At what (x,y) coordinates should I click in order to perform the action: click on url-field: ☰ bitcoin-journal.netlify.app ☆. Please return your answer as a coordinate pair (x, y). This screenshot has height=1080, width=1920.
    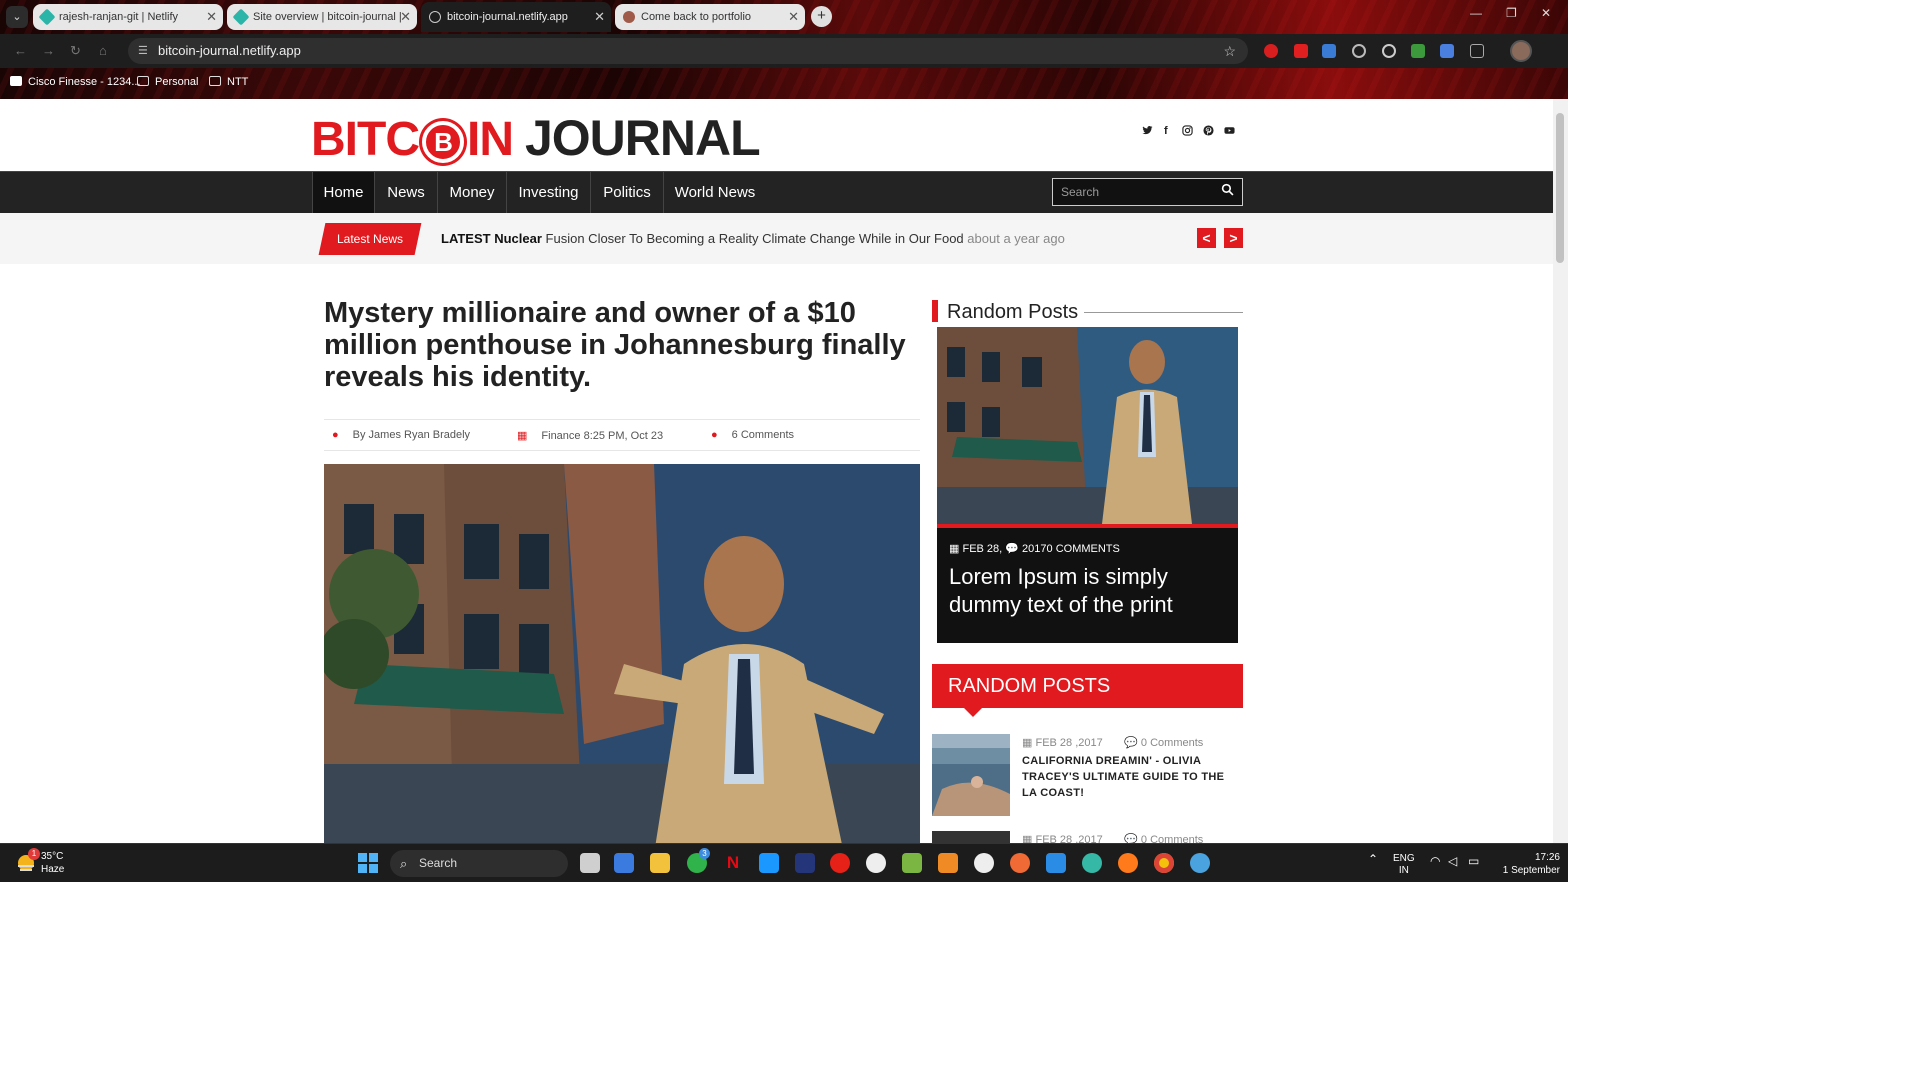
    Looking at the image, I should click on (688, 51).